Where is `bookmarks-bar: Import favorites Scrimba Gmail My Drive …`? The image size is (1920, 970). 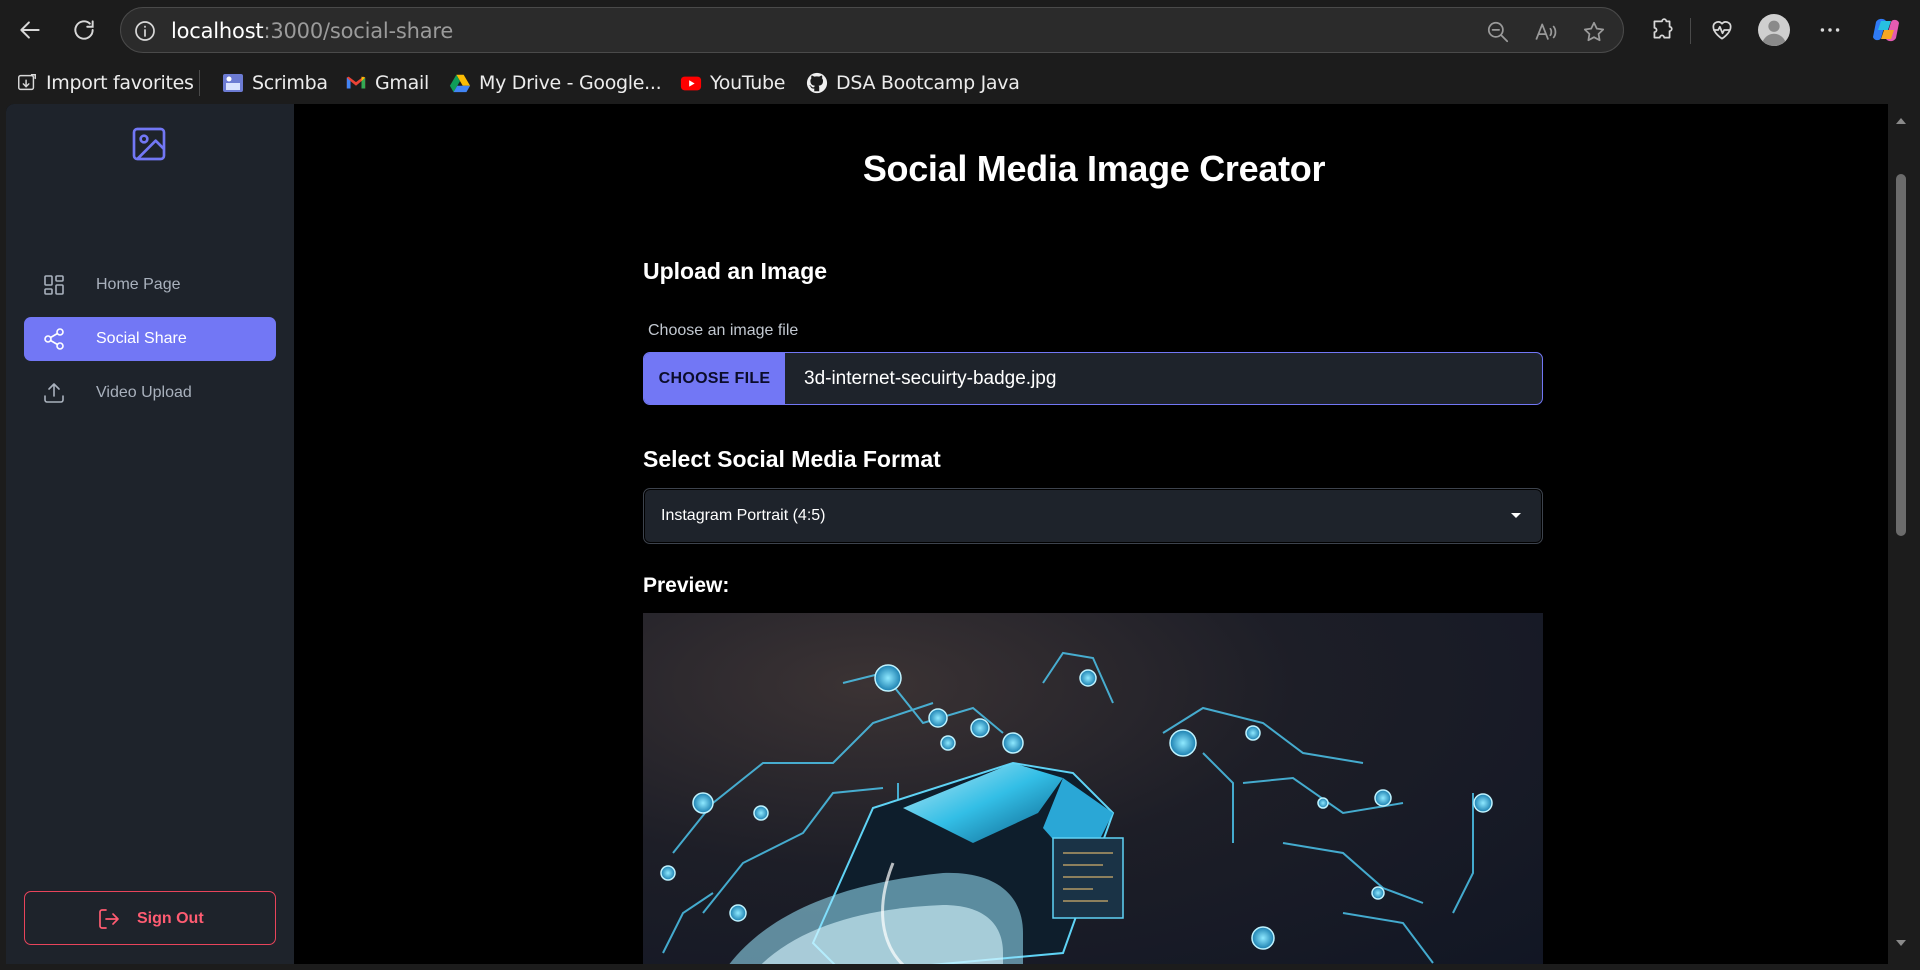
bookmarks-bar: Import favorites Scrimba Gmail My Drive … is located at coordinates (960, 83).